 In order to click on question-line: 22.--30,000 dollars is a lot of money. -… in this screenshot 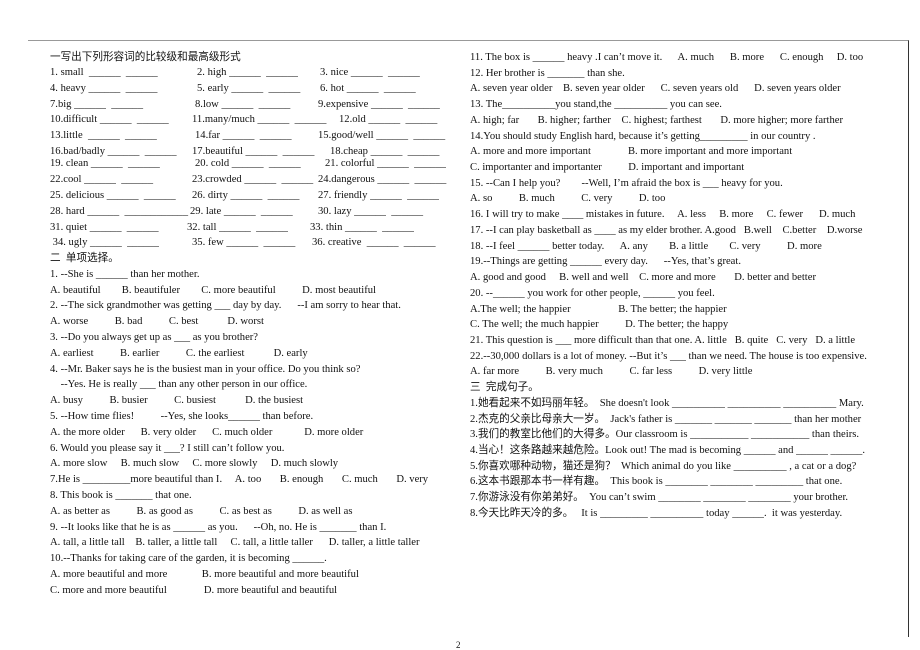, I will do `click(668, 356)`.